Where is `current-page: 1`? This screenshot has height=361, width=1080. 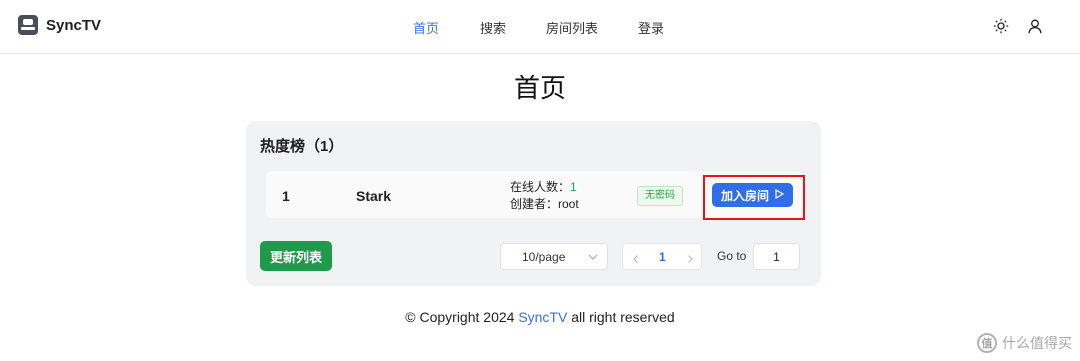
current-page: 1 is located at coordinates (662, 257).